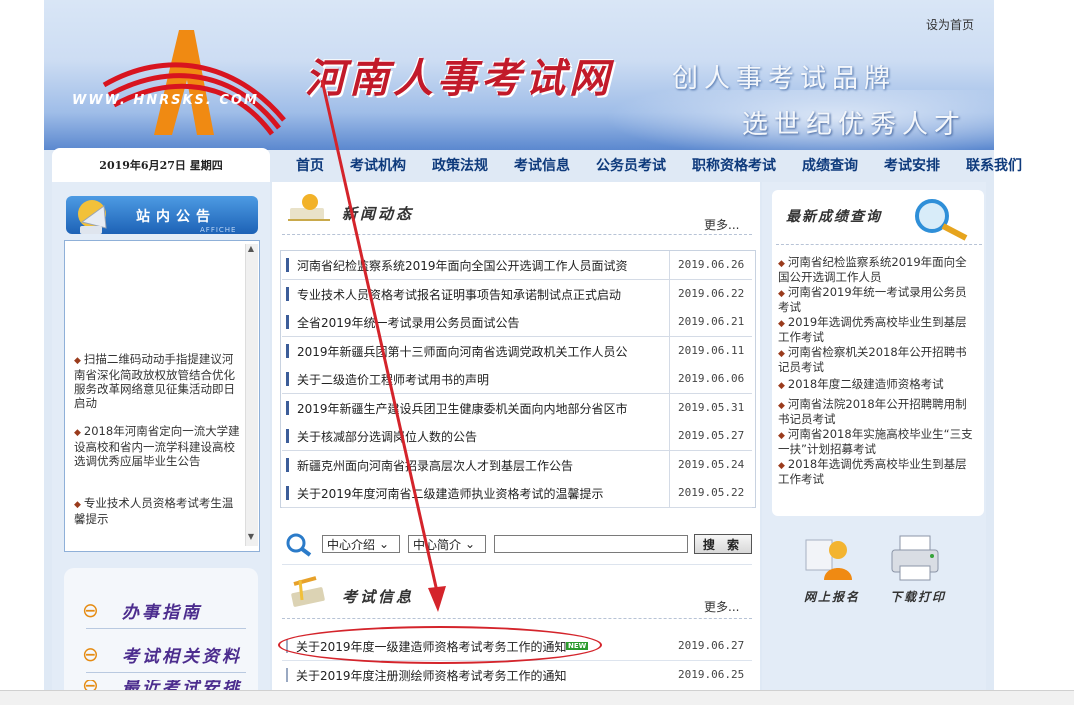 Image resolution: width=1074 pixels, height=705 pixels. Describe the element at coordinates (161, 165) in the screenshot. I see `date-display: 2019年6月27日 星期四` at that location.